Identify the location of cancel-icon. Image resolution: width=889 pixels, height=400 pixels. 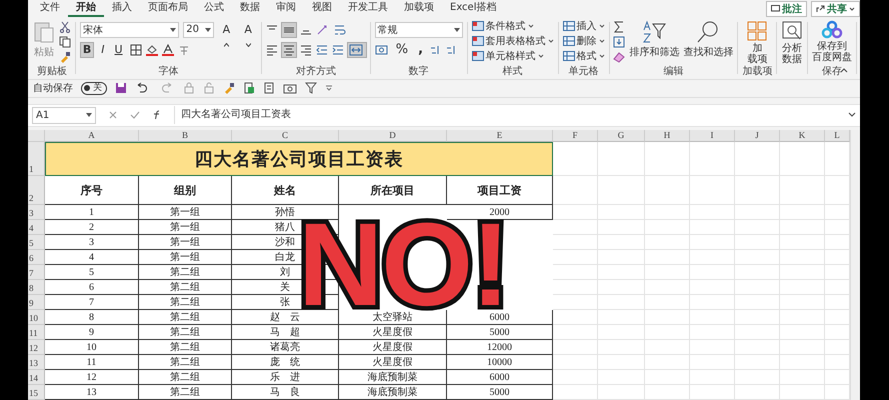
(113, 115).